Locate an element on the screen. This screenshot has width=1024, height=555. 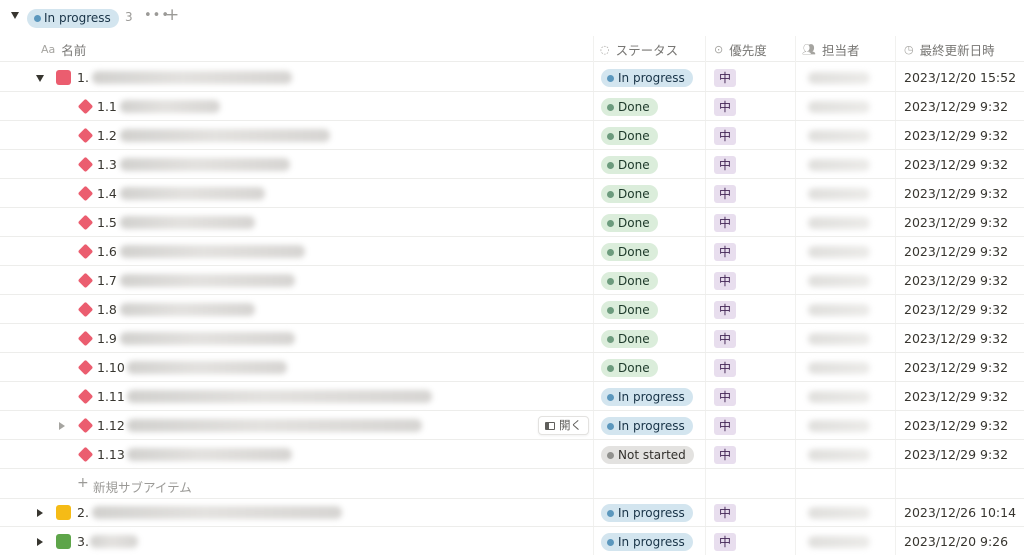
group-collapse-toggle-icon is located at coordinates (15, 15).